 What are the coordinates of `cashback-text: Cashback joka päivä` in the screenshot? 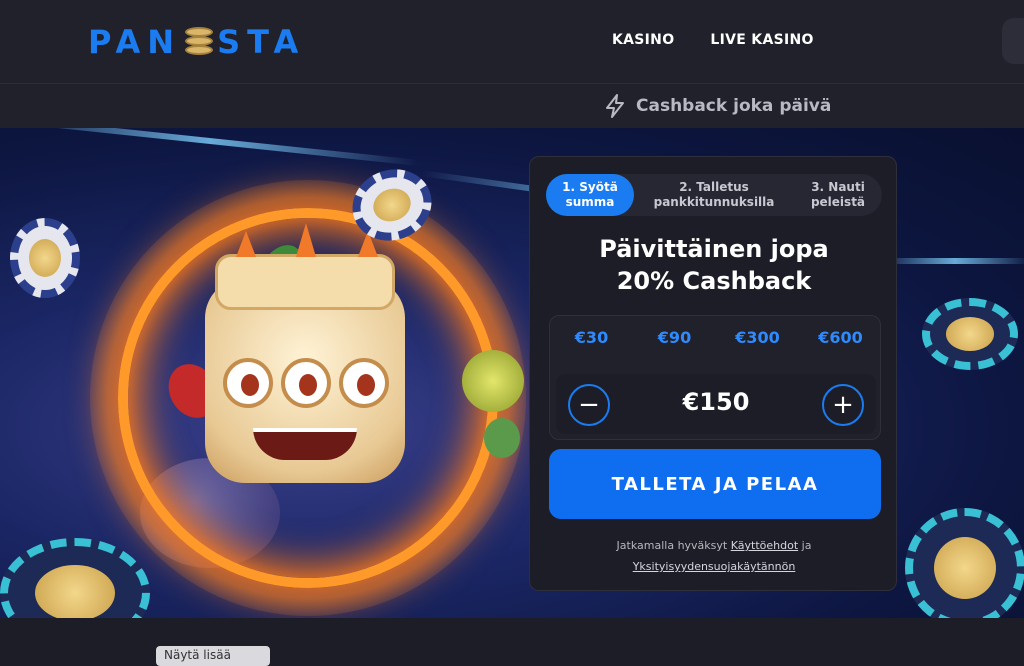 It's located at (734, 106).